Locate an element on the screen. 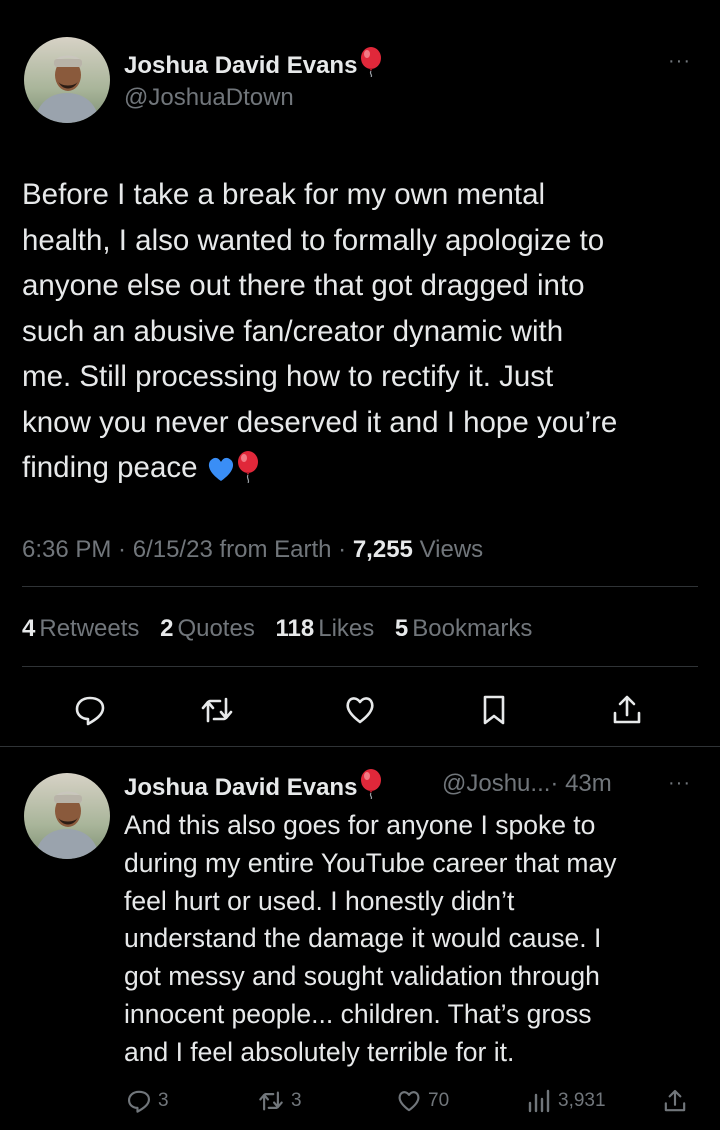 The image size is (720, 1130). author-name: Joshua David Evans is located at coordinates (253, 65).